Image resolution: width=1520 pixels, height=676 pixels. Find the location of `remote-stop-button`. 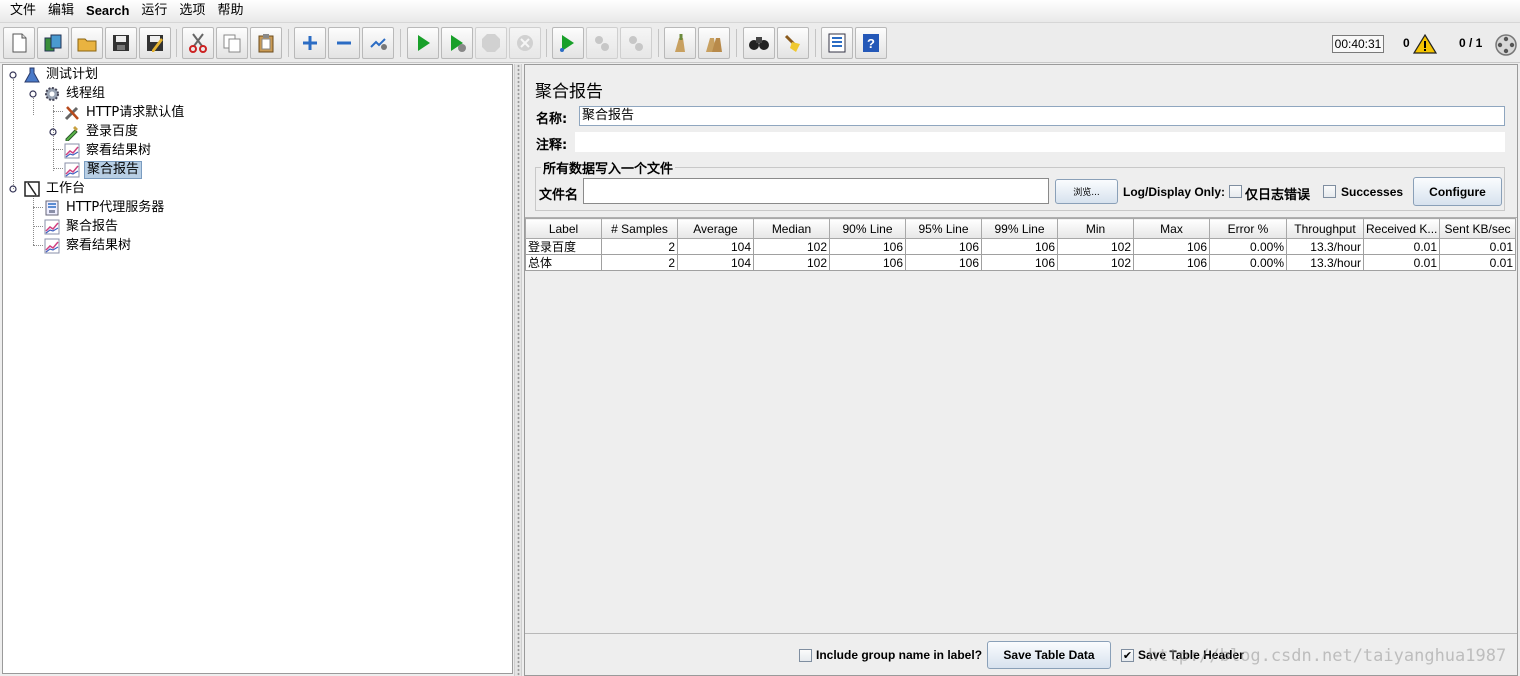

remote-stop-button is located at coordinates (602, 43).